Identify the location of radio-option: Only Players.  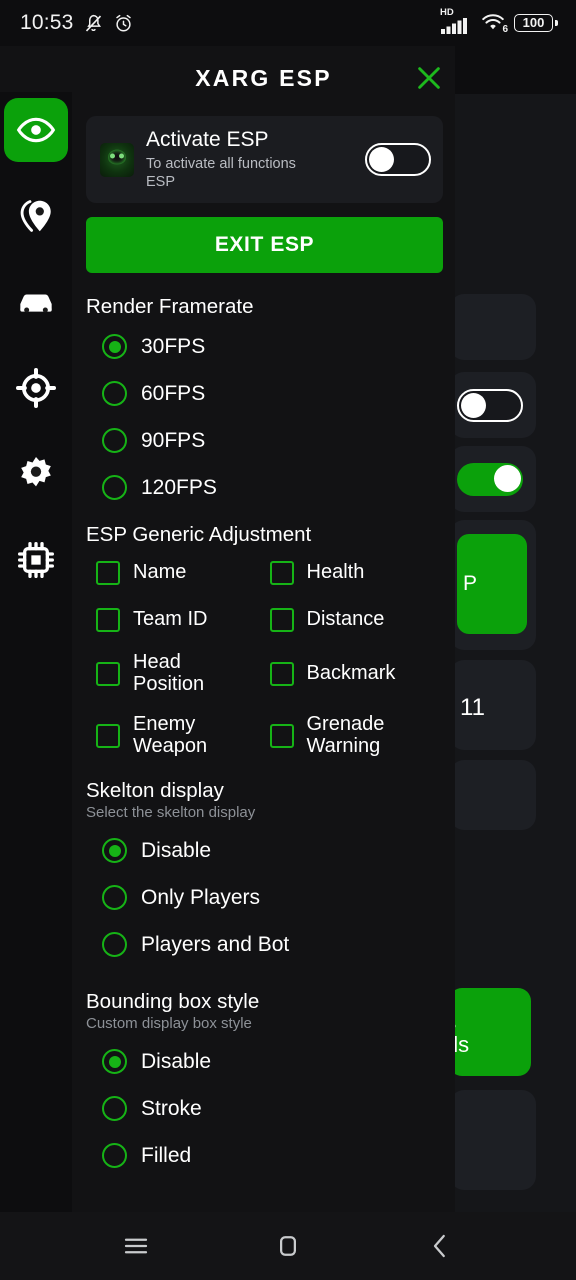
(263, 897).